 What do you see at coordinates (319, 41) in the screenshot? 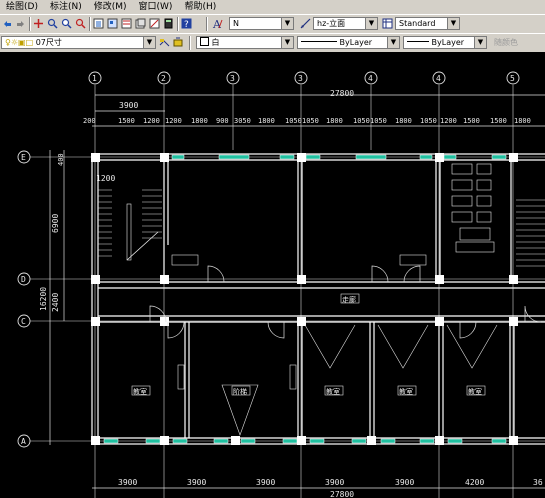
I see `linetype-preview` at bounding box center [319, 41].